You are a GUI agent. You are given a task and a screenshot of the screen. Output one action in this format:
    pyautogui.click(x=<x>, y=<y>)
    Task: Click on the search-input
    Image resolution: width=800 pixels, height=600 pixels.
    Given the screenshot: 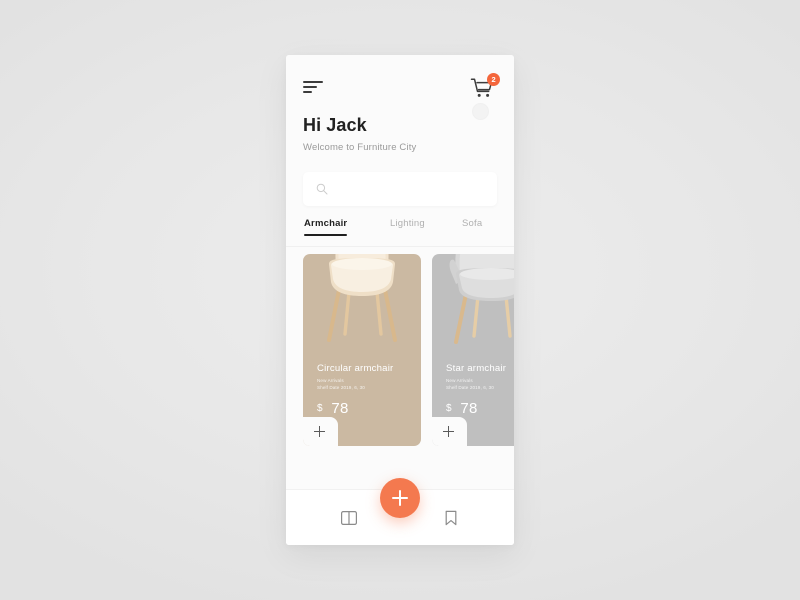 What is the action you would take?
    pyautogui.click(x=410, y=189)
    